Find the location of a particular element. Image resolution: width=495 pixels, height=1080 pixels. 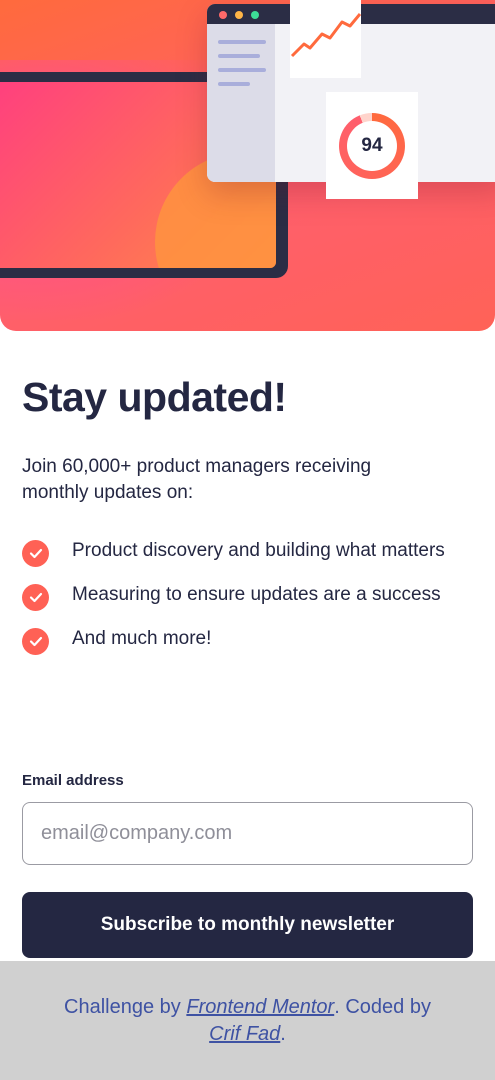

page-title: Stay updated! is located at coordinates (154, 397).